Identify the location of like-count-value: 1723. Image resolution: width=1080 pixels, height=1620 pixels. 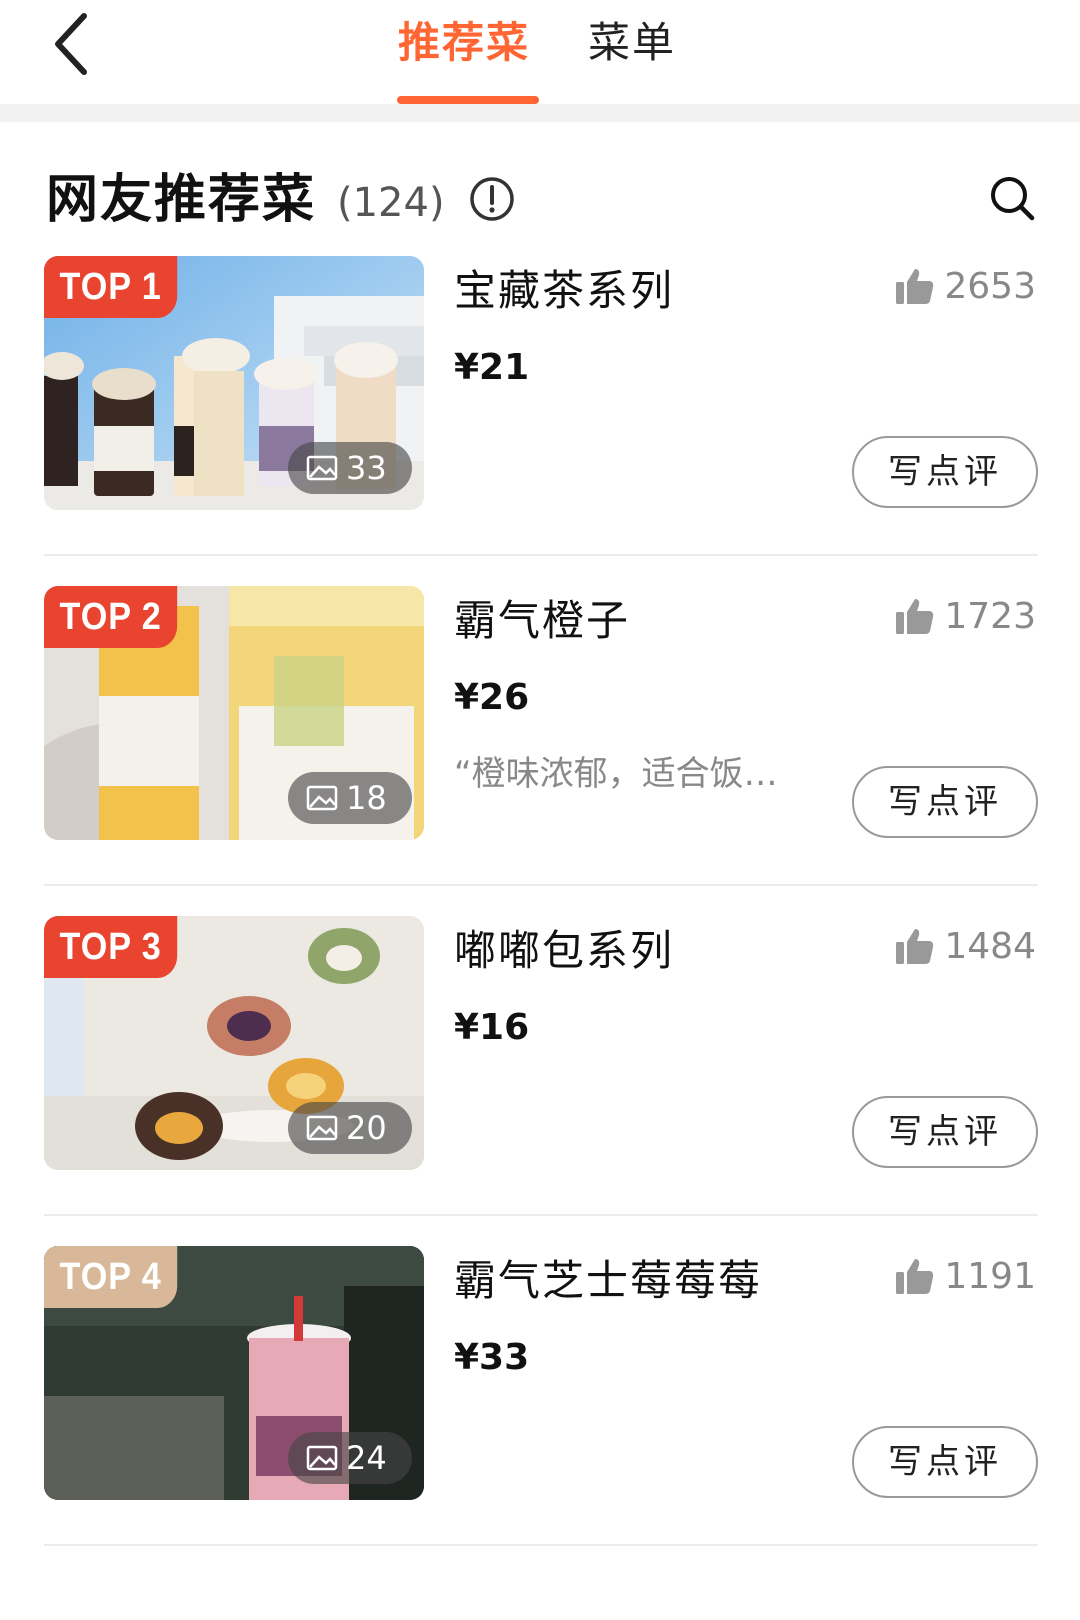
(990, 616).